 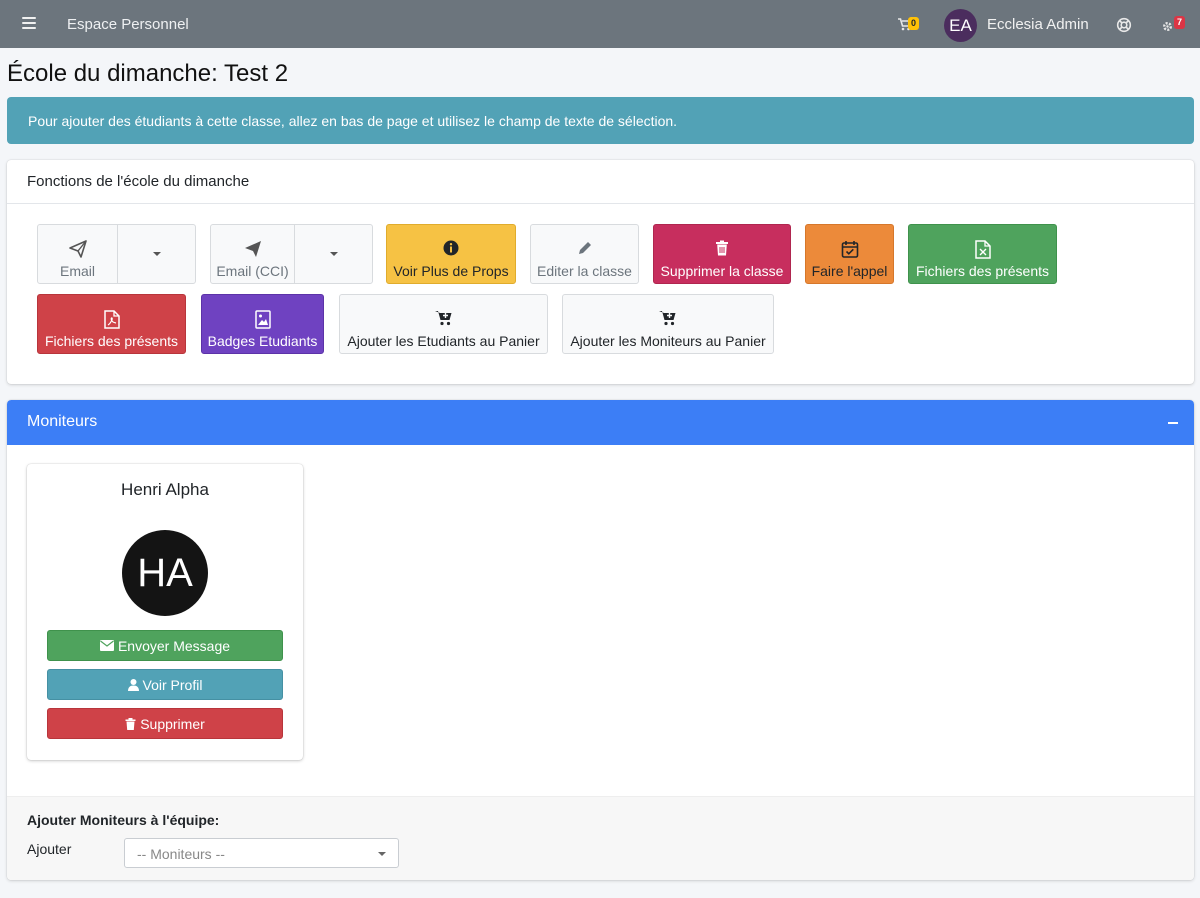 I want to click on edit-class-label: Editer la classe, so click(x=584, y=271).